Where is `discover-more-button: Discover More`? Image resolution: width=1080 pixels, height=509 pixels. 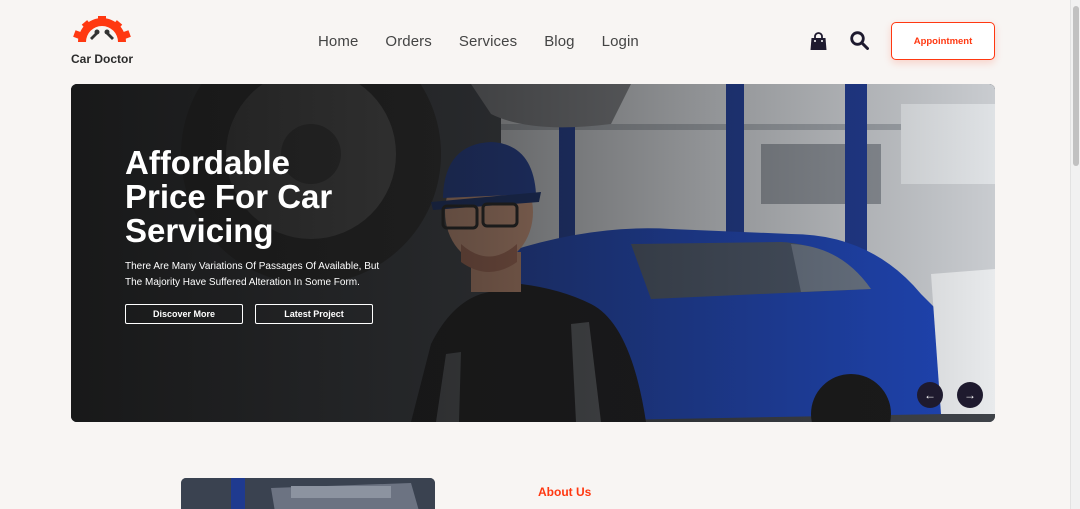 discover-more-button: Discover More is located at coordinates (184, 314).